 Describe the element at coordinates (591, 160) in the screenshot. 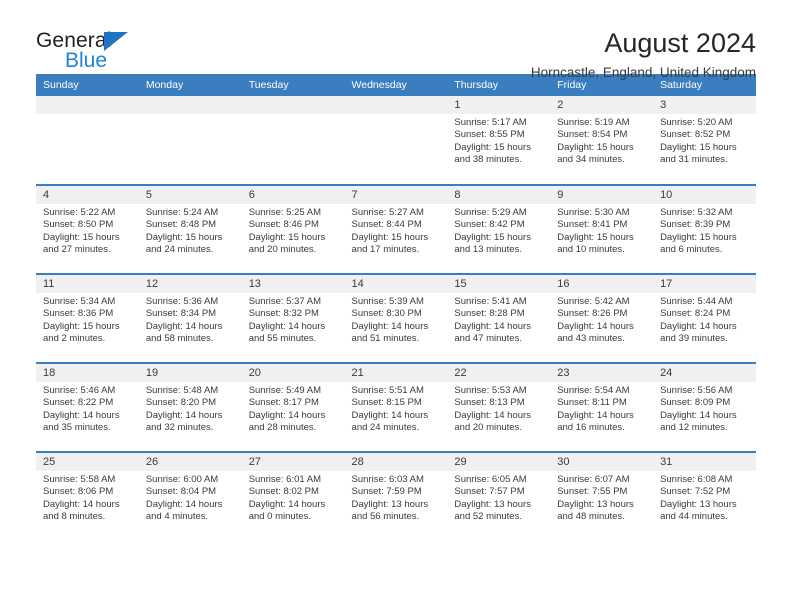

I see `daylight-text-line2: and 34 minutes.` at that location.